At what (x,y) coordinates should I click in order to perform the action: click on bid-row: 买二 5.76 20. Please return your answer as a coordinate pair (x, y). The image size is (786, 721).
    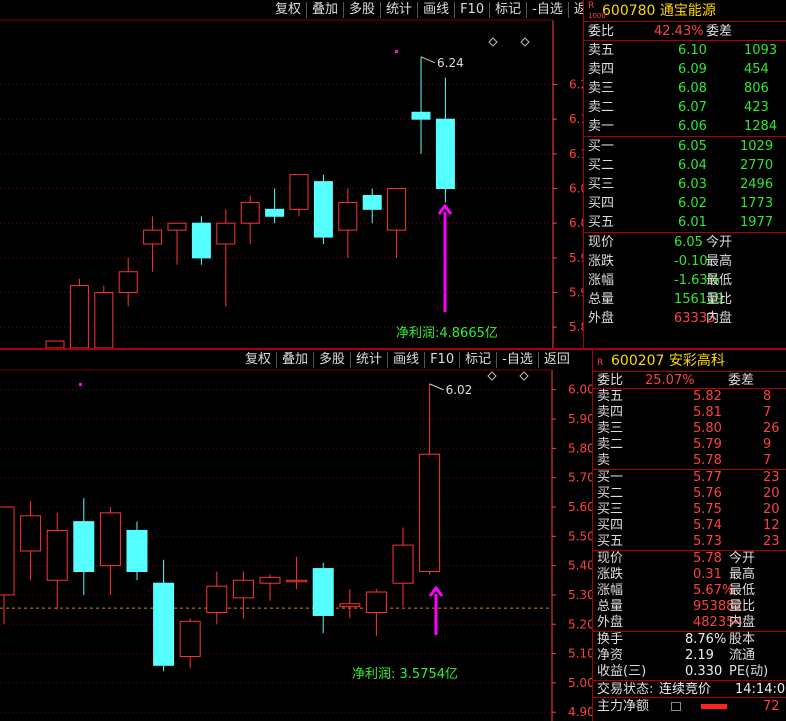
    Looking at the image, I should click on (689, 494).